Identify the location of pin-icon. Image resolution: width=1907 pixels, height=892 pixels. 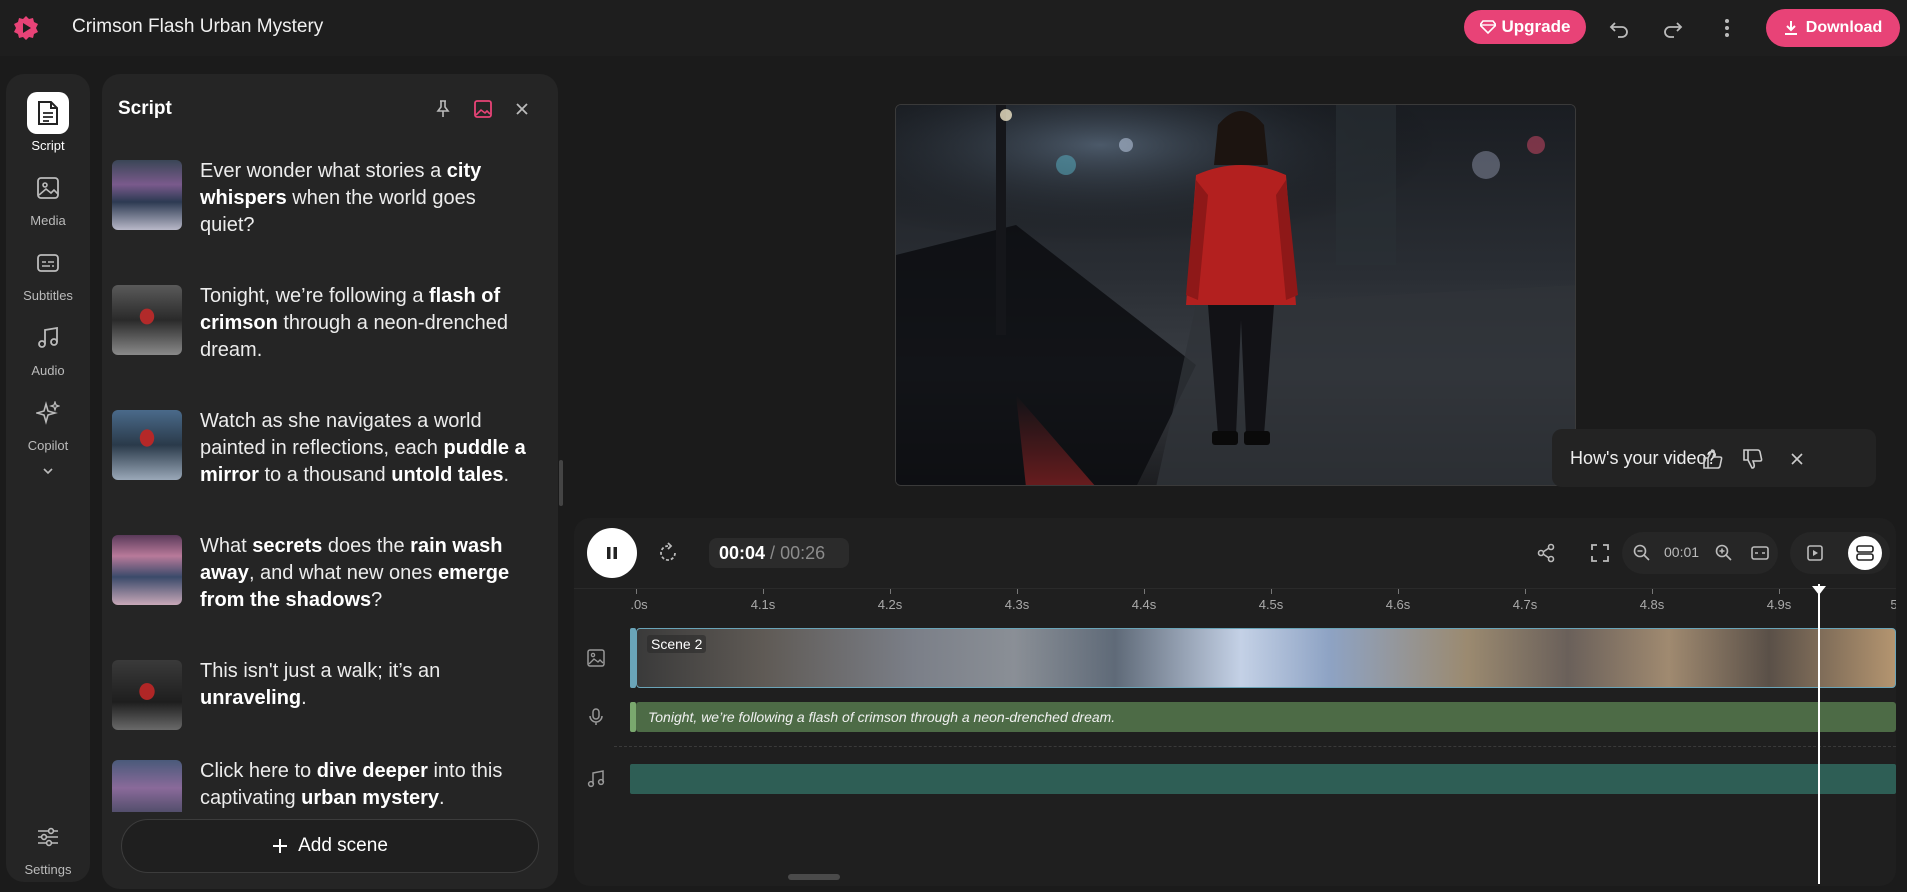
(443, 109).